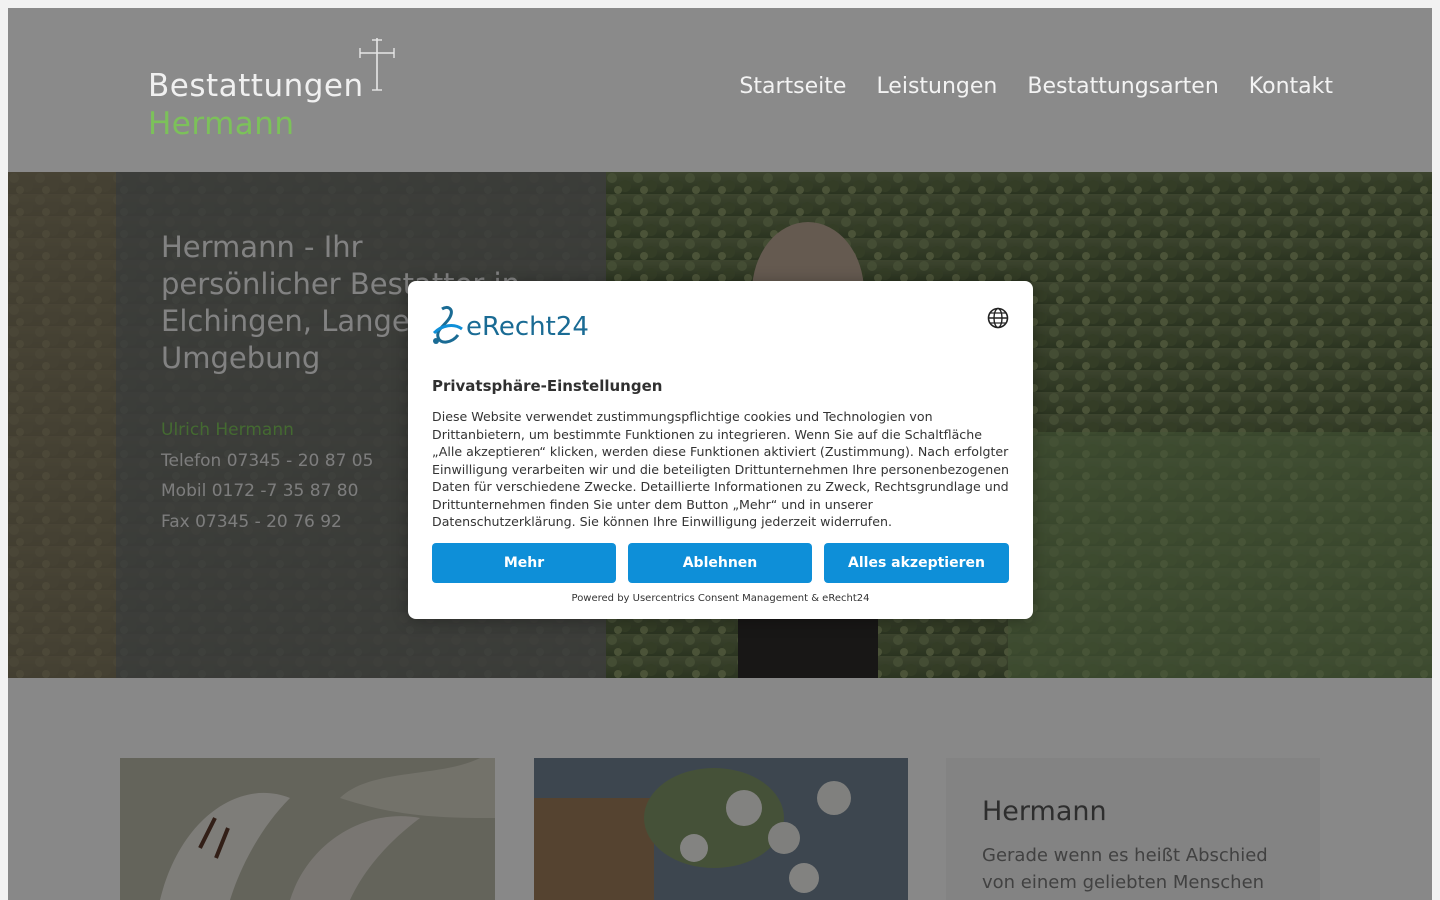 The image size is (1440, 900). Describe the element at coordinates (527, 327) in the screenshot. I see `erecht24-wordmark: eRecht24` at that location.